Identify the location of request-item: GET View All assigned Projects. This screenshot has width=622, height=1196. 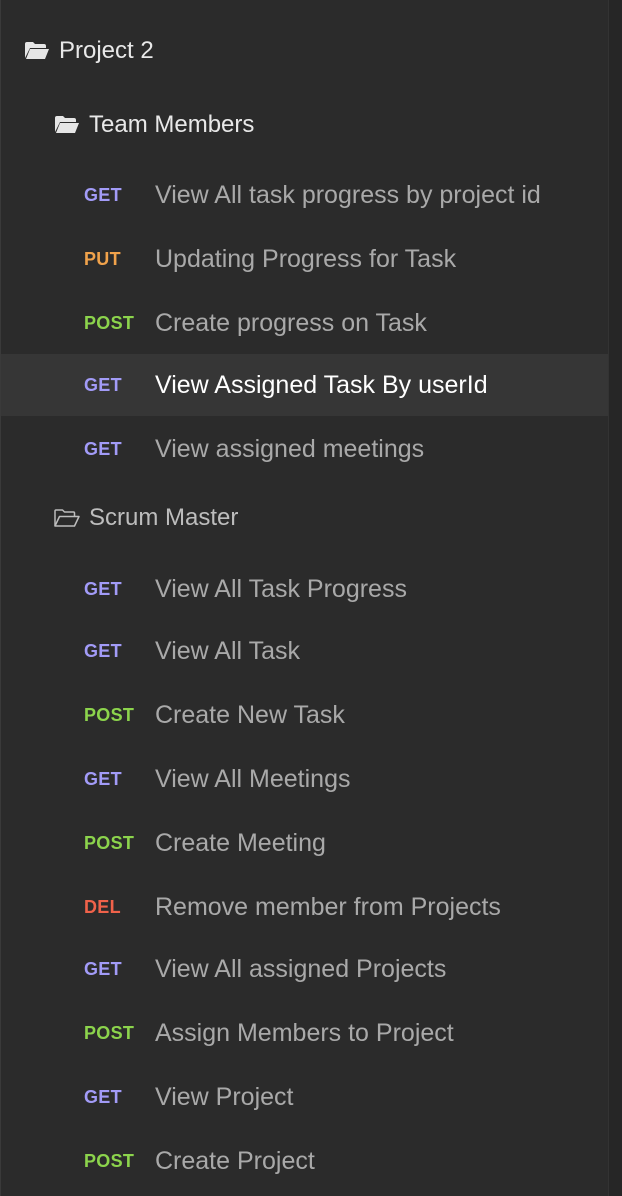
(305, 969).